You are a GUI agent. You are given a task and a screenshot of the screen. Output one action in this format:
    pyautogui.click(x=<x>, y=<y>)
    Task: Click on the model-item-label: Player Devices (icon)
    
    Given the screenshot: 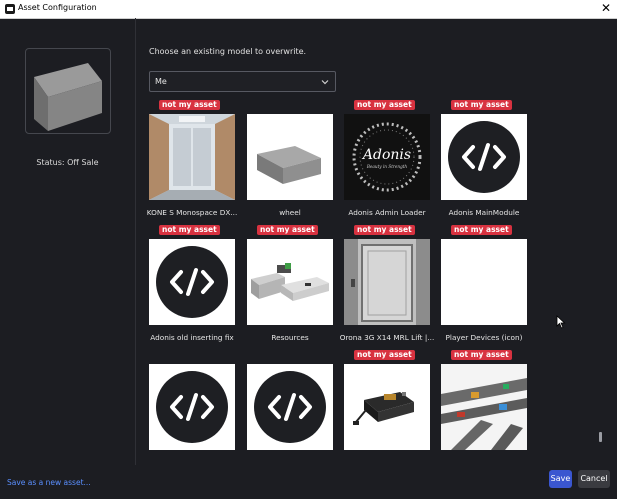 What is the action you would take?
    pyautogui.click(x=484, y=337)
    